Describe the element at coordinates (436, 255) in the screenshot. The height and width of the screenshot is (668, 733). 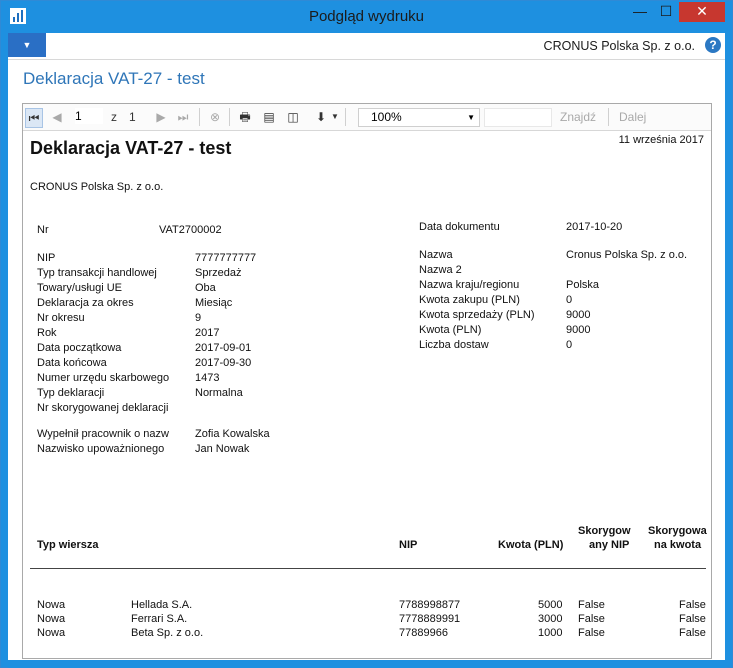
I see `field-label: Nazwa` at that location.